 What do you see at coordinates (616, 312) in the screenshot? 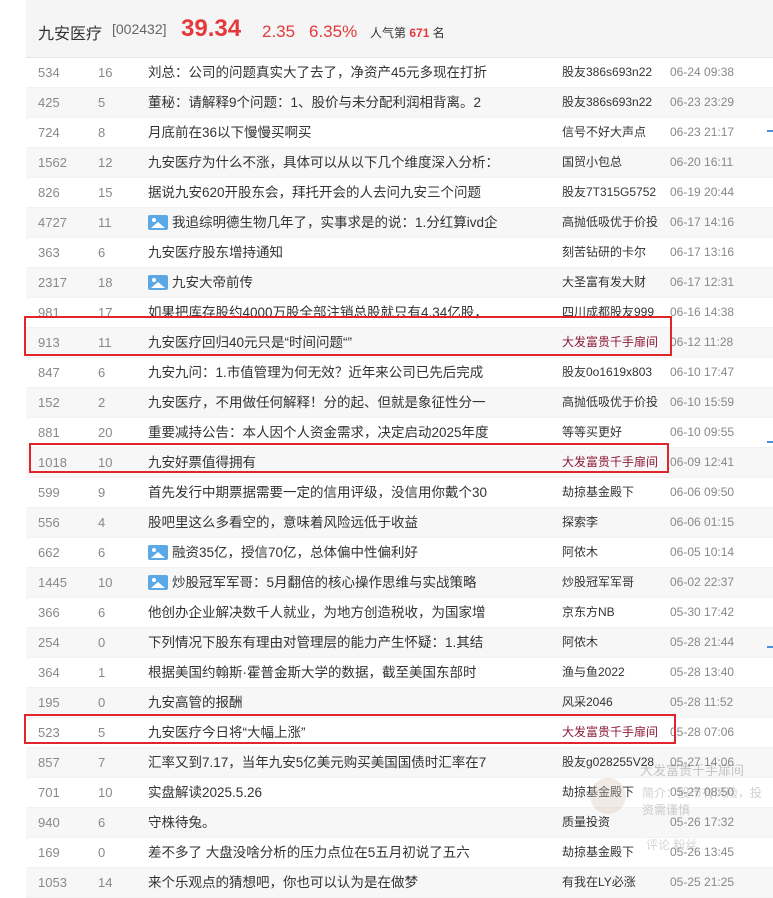
I see `post-author: 四川成都股友999` at bounding box center [616, 312].